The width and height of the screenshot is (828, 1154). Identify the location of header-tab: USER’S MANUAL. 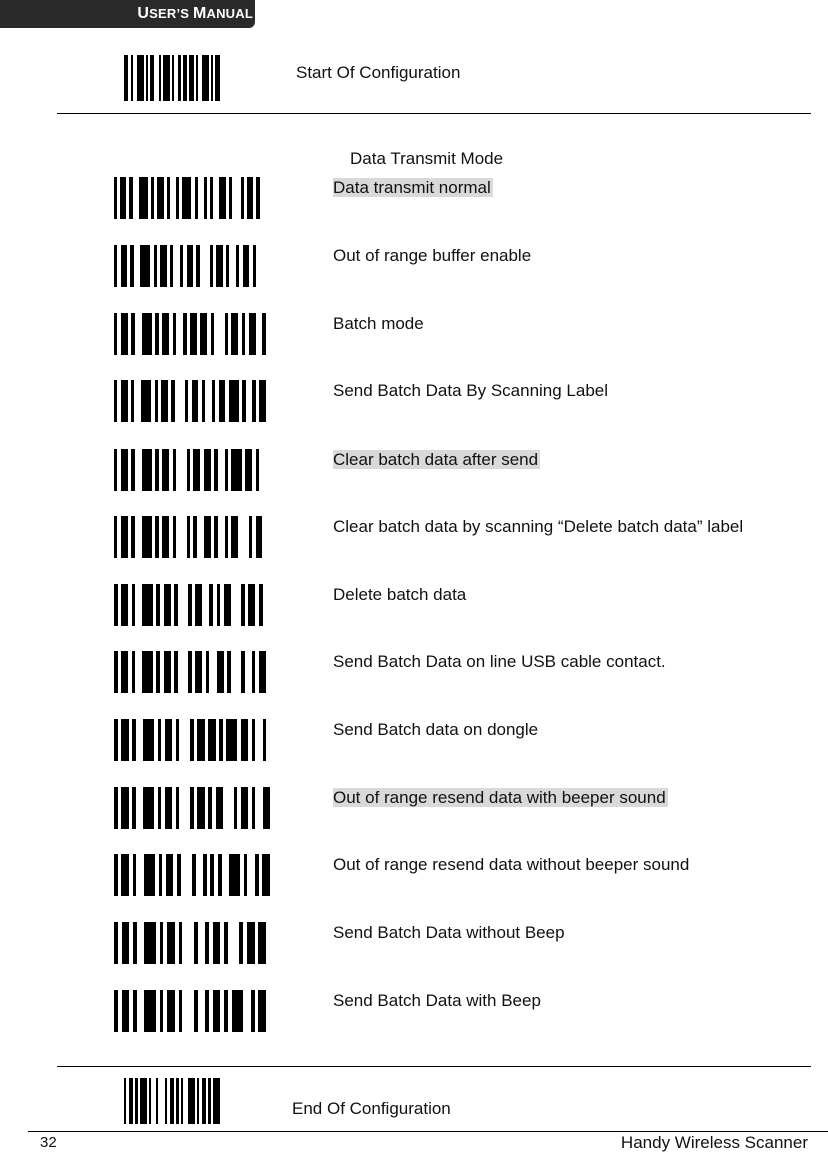
(127, 14).